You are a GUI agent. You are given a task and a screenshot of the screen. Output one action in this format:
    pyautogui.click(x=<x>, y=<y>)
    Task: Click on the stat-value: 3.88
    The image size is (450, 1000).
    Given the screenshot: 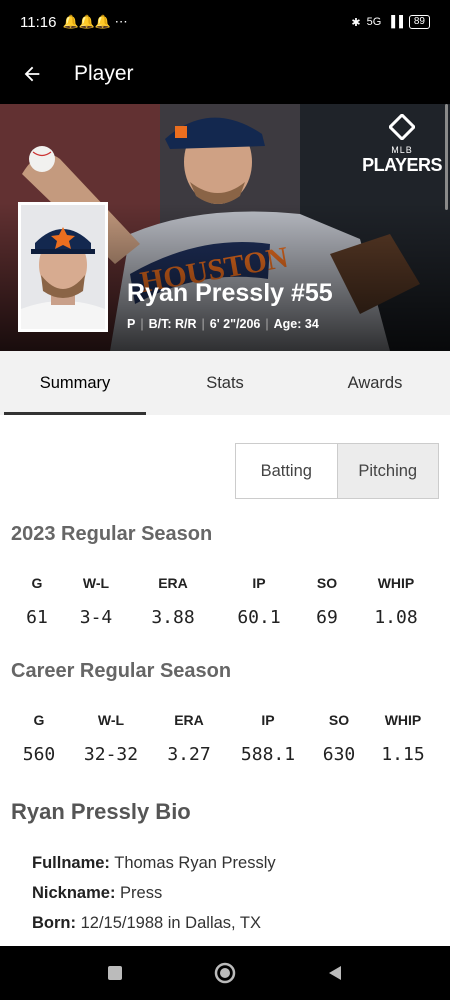 What is the action you would take?
    pyautogui.click(x=173, y=617)
    